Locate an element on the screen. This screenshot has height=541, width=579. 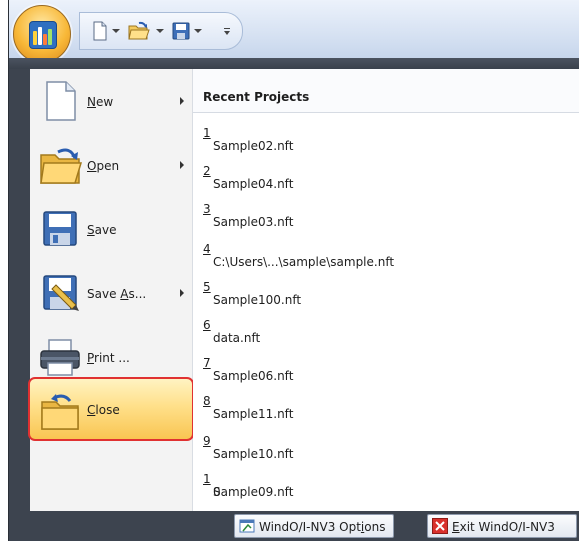
save-dropdown-icon is located at coordinates (198, 31).